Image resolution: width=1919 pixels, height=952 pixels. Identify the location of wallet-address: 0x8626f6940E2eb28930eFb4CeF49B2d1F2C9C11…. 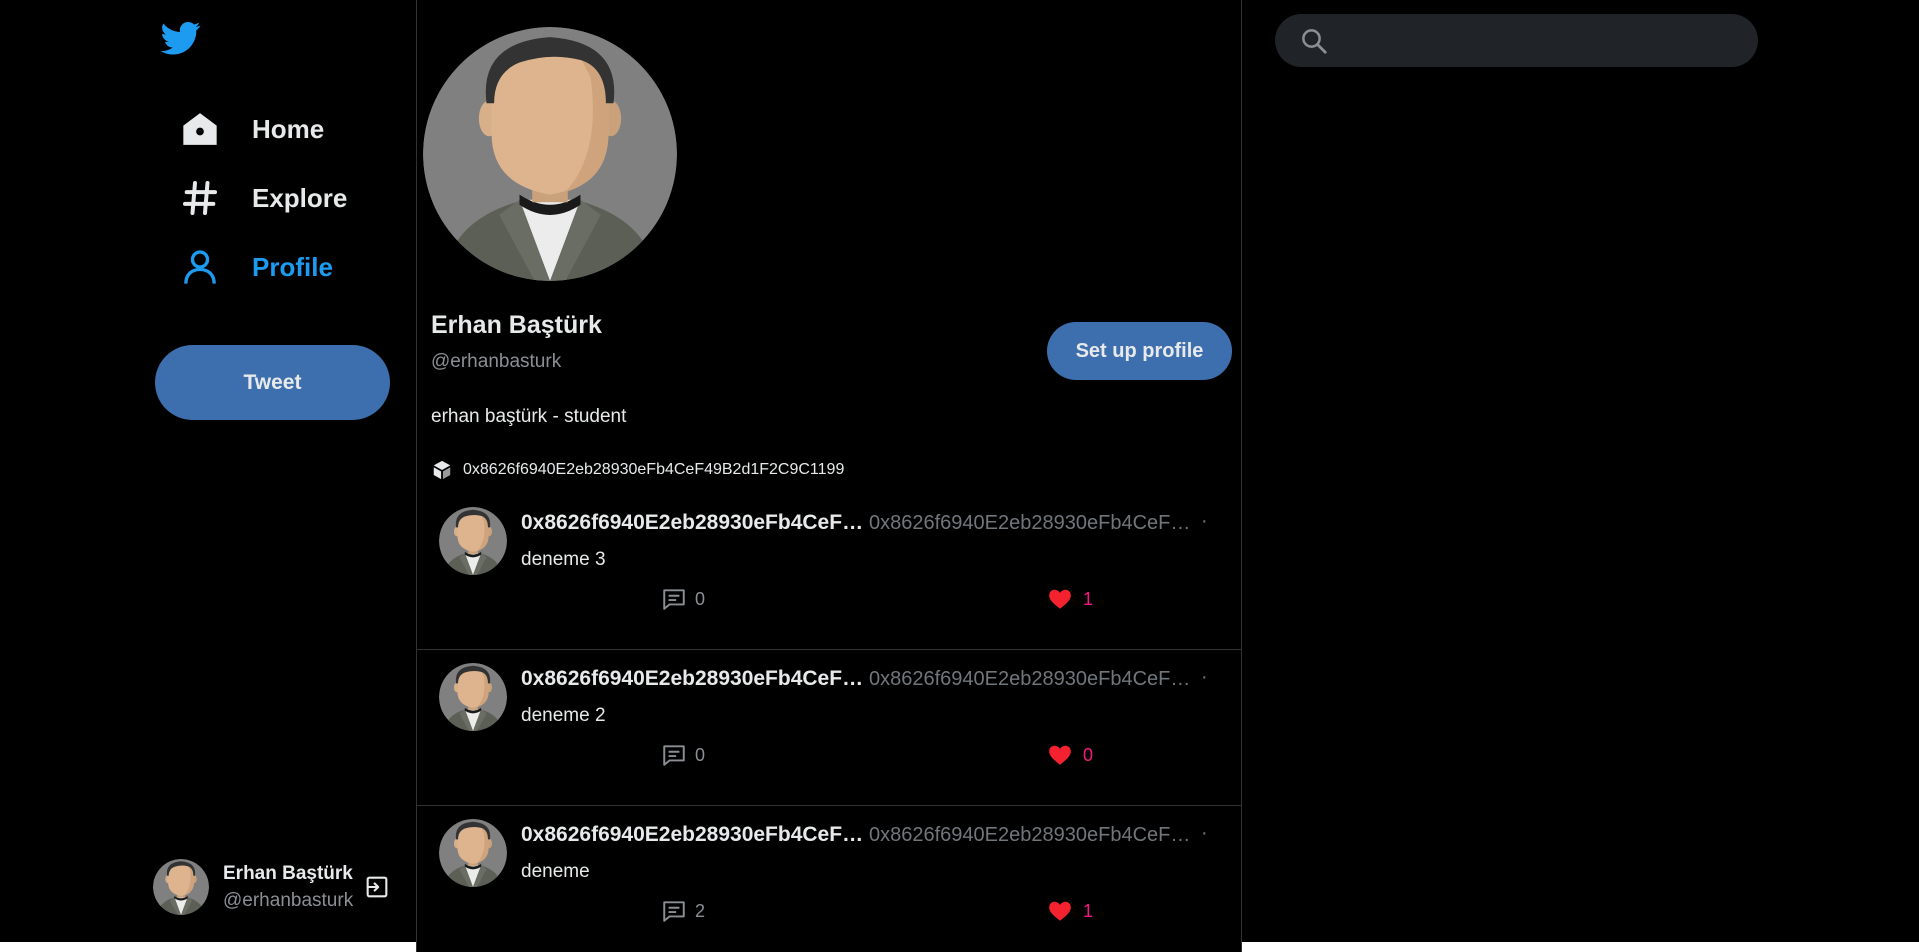
(654, 469).